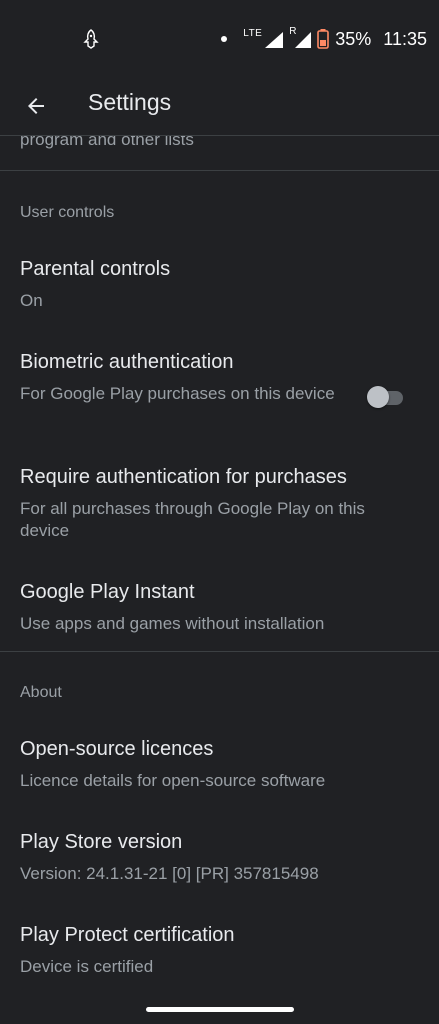 The width and height of the screenshot is (439, 1024). I want to click on status-icons: LTE R 35% 11:35, so click(324, 39).